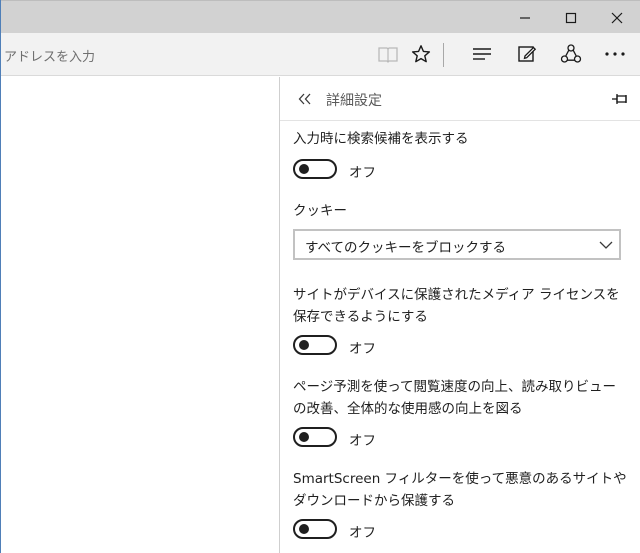 The height and width of the screenshot is (553, 640). Describe the element at coordinates (362, 533) in the screenshot. I see `smartscreen-state: オフ` at that location.